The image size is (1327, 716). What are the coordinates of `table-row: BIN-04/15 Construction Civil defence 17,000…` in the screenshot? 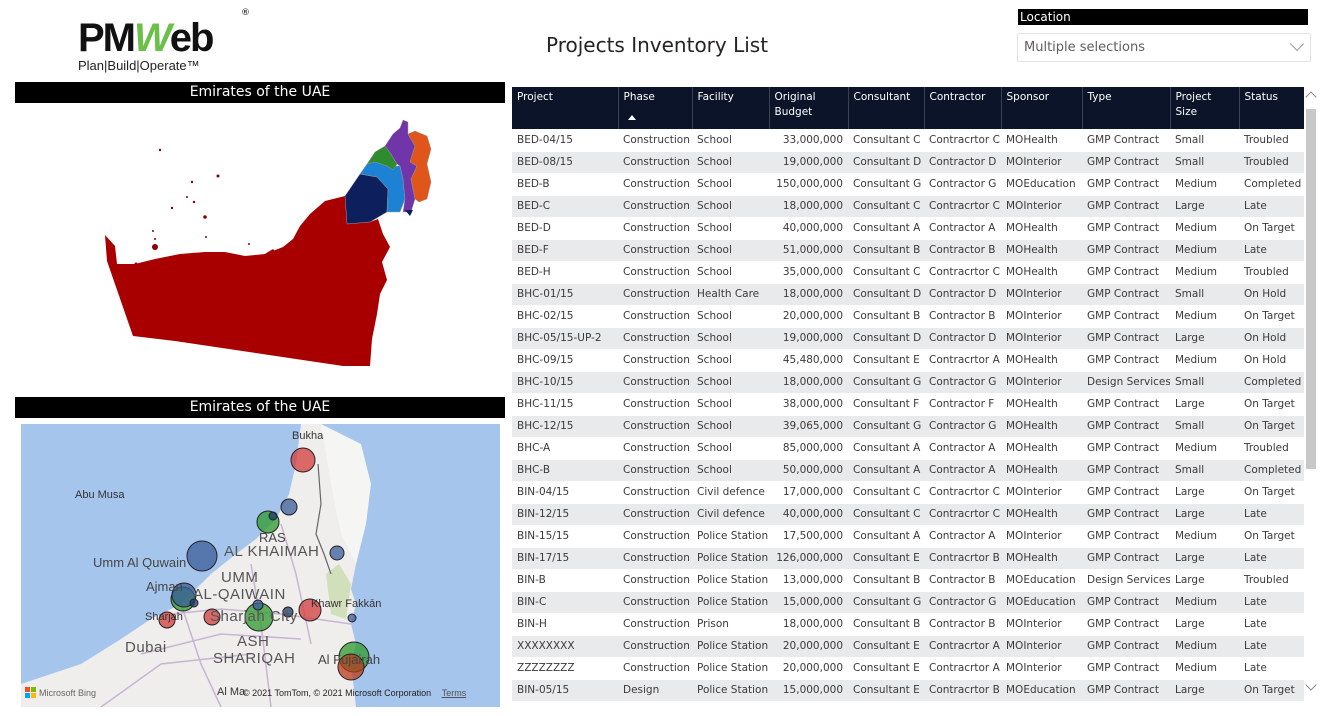 It's located at (908, 492).